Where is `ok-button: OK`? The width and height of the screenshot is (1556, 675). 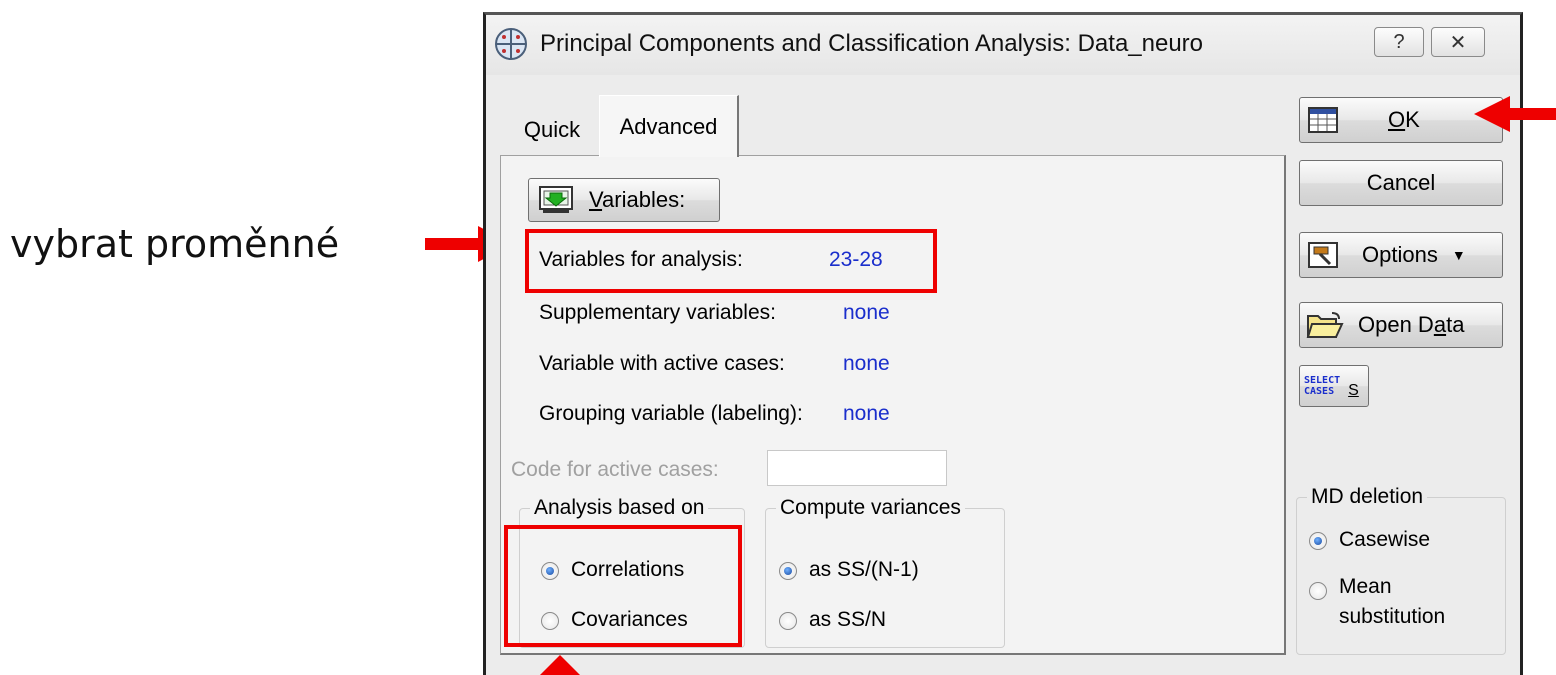
ok-button: OK is located at coordinates (1401, 120).